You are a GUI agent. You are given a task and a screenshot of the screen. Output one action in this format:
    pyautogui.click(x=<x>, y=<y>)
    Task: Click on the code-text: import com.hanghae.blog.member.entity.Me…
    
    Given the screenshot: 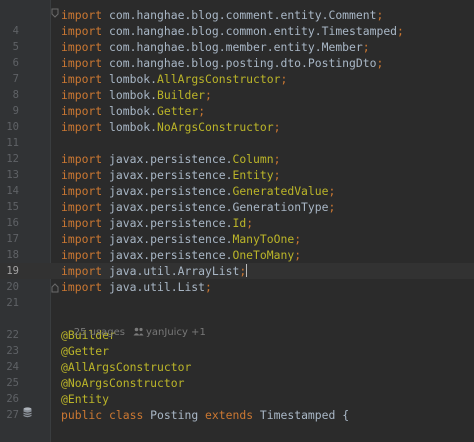 What is the action you would take?
    pyautogui.click(x=215, y=47)
    